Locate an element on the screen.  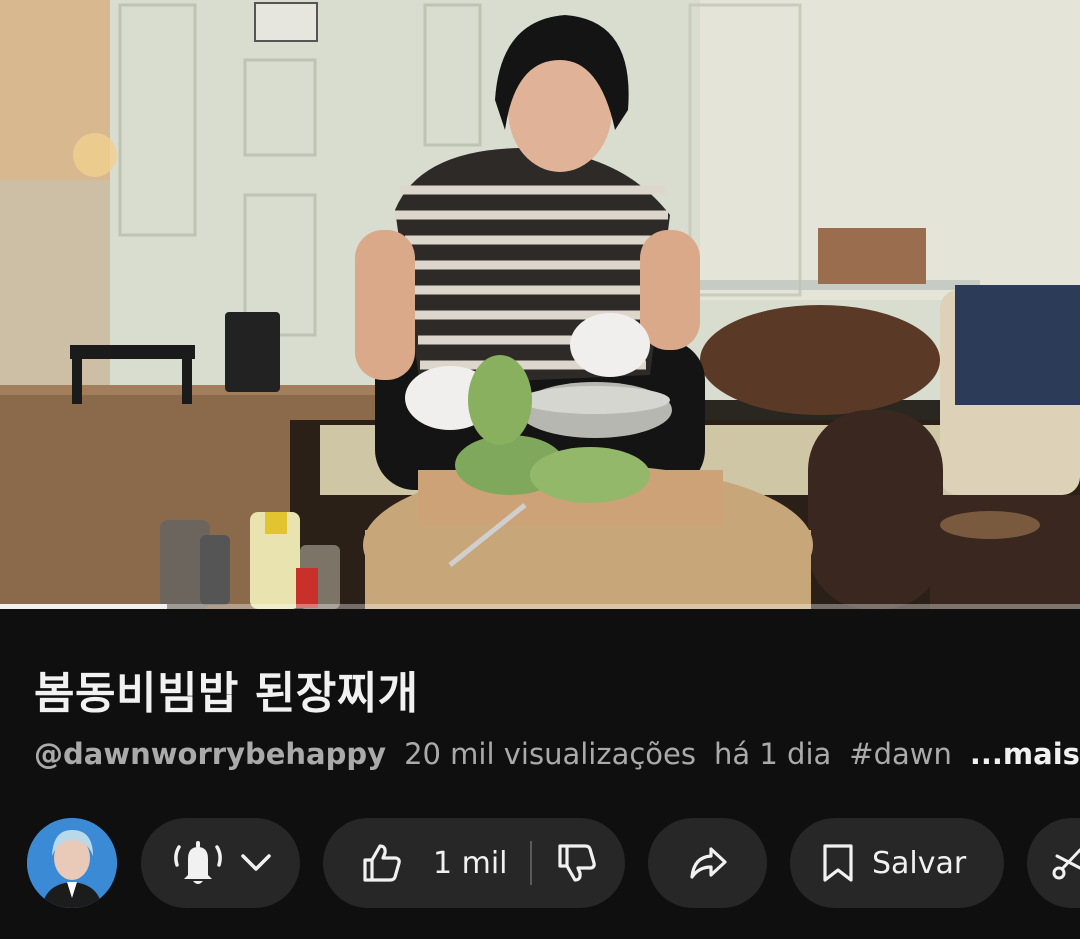
chevron-down-icon is located at coordinates (255, 862).